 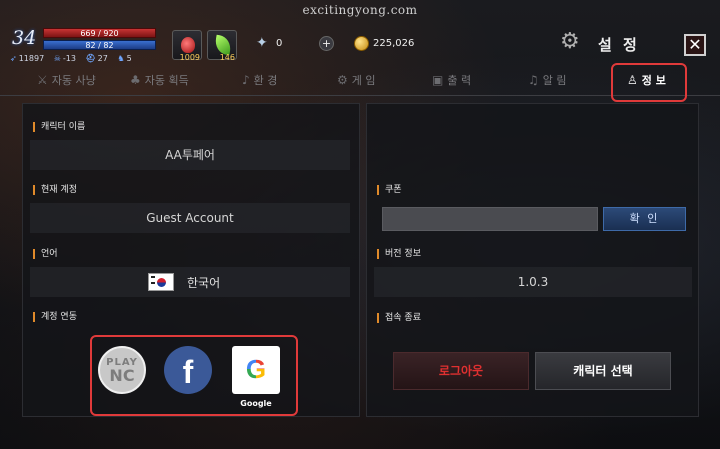 I want to click on language-label: 언어, so click(x=45, y=254).